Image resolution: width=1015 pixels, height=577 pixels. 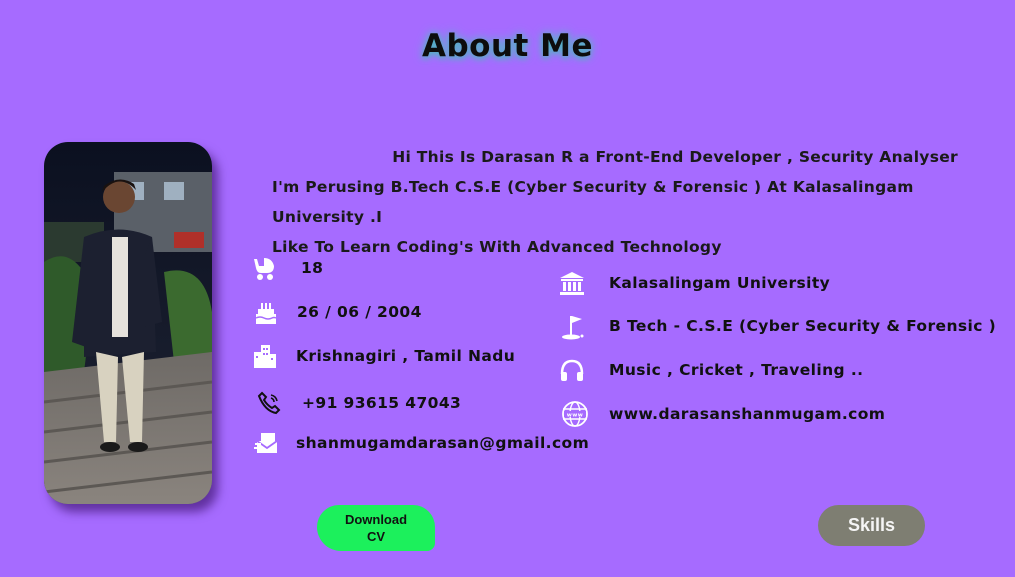 I want to click on university-row: Kalasalingam University, so click(x=693, y=283).